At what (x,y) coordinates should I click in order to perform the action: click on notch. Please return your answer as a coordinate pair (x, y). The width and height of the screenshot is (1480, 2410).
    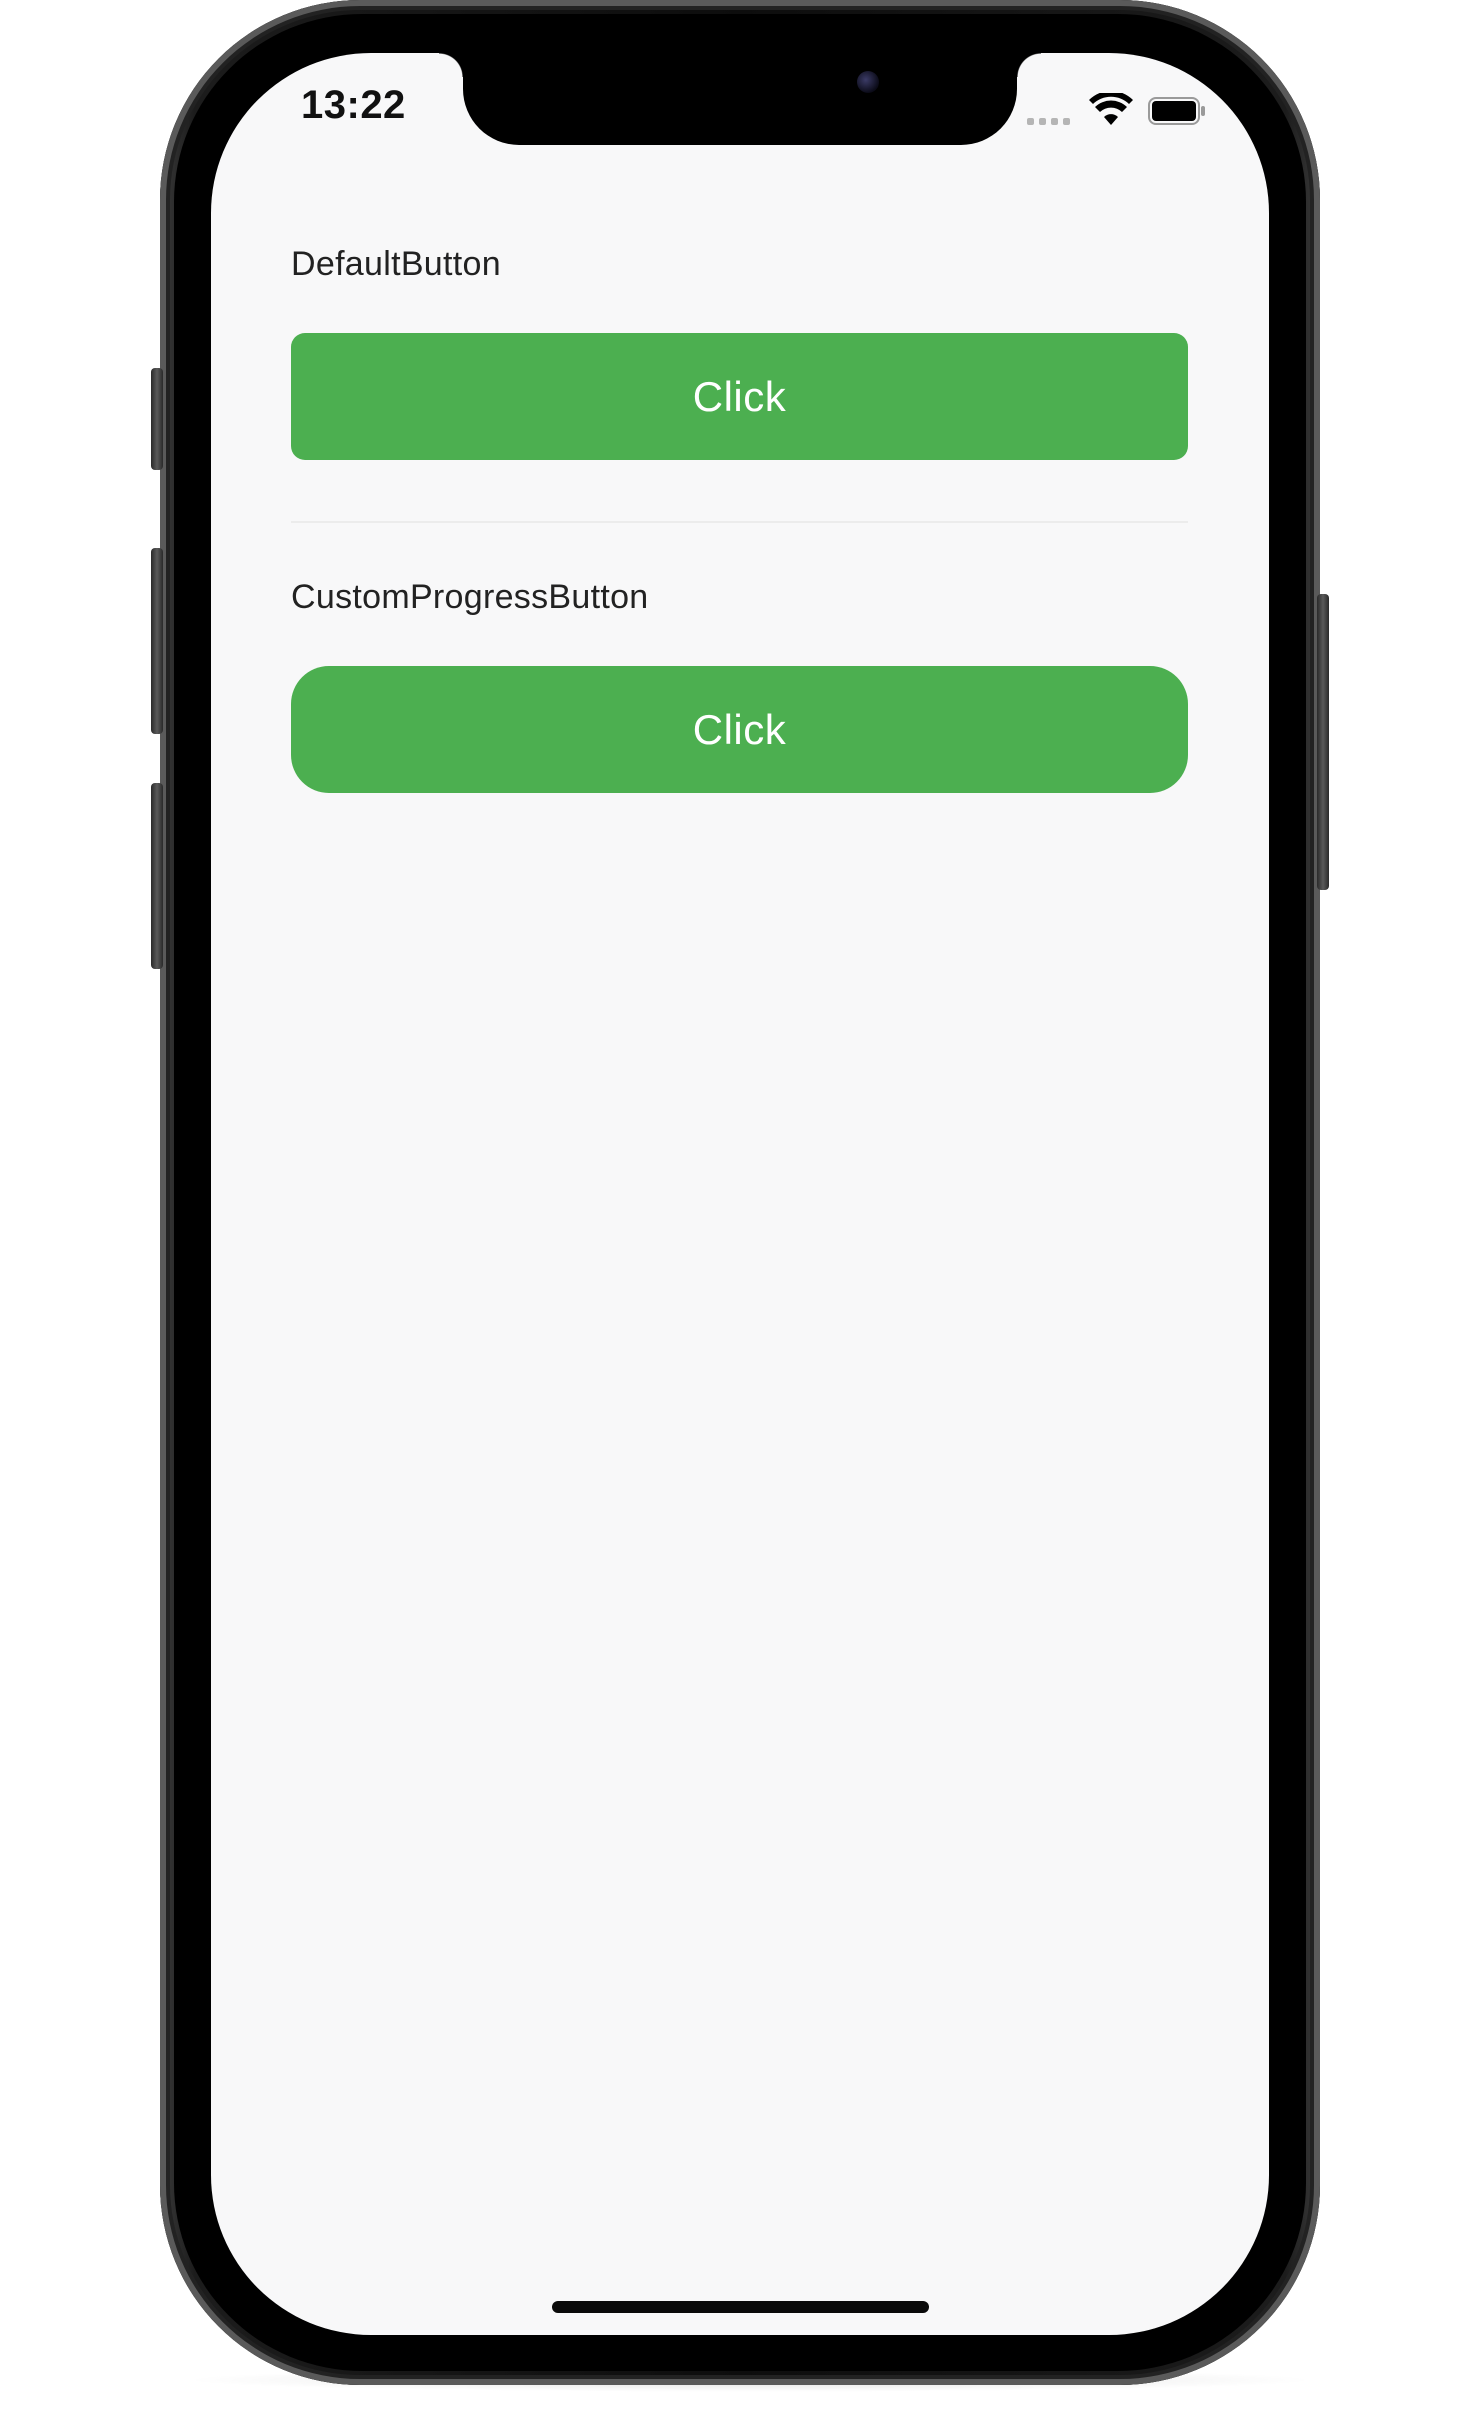
    Looking at the image, I should click on (740, 99).